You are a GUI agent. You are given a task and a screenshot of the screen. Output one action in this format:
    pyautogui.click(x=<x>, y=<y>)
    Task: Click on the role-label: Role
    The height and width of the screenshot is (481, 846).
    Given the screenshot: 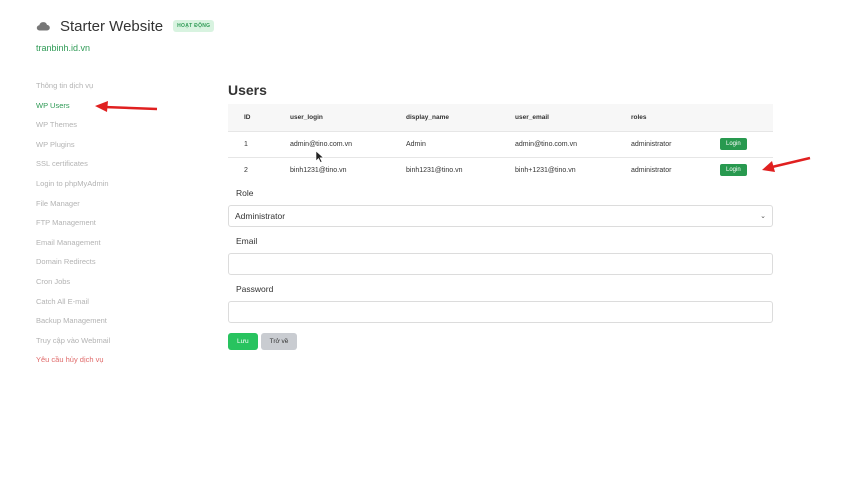 What is the action you would take?
    pyautogui.click(x=245, y=193)
    